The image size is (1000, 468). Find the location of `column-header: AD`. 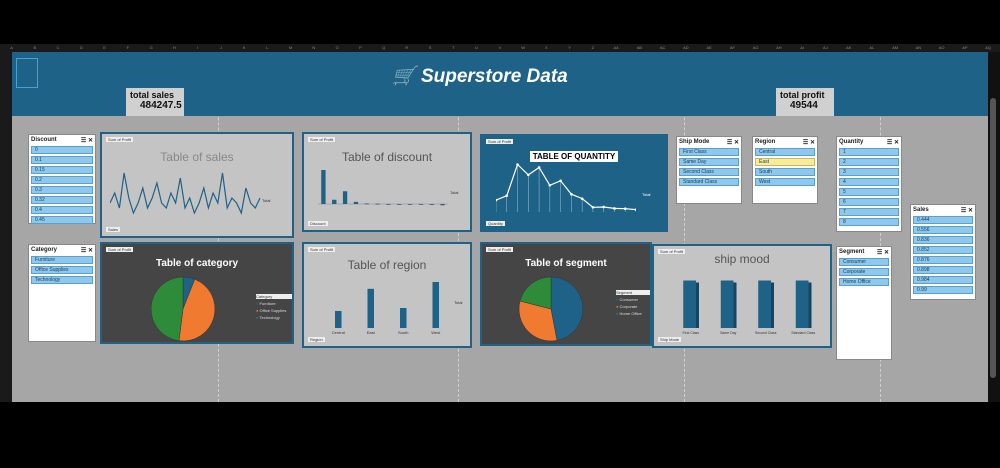

column-header: AD is located at coordinates (685, 48).